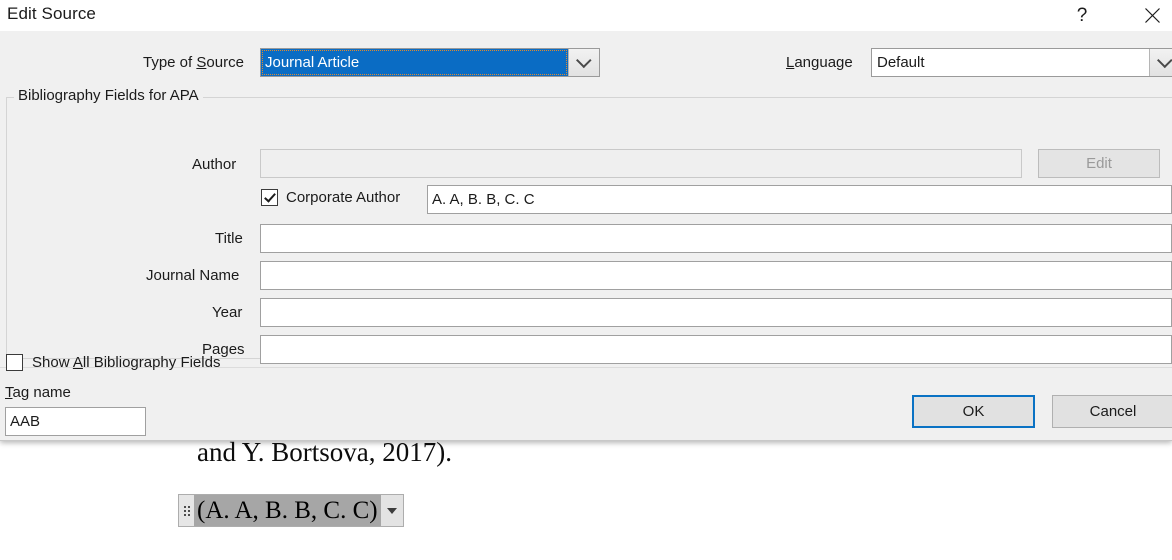 The height and width of the screenshot is (560, 1172). Describe the element at coordinates (227, 312) in the screenshot. I see `year-label: Year` at that location.